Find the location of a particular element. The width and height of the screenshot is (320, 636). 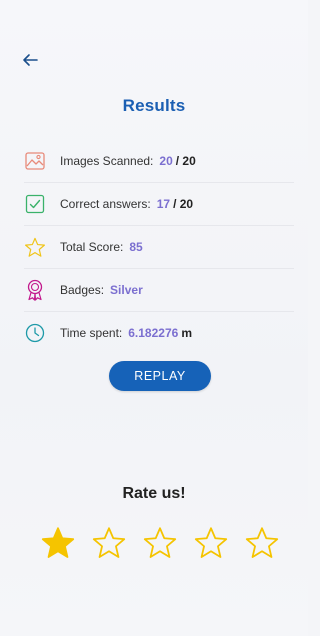

badge-icon is located at coordinates (35, 290).